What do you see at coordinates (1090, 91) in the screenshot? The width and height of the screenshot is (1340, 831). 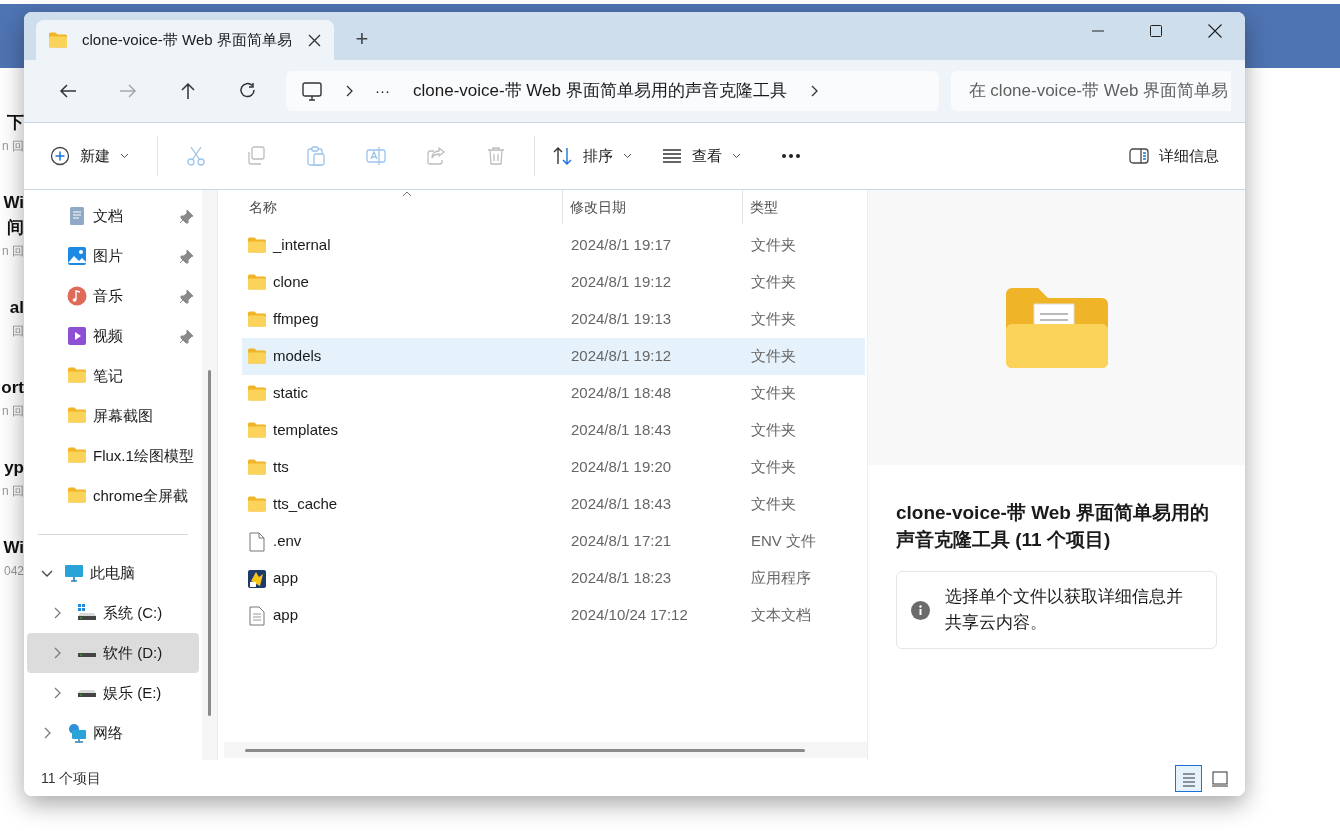 I see `search-field: 在 clone-voice-带 Web 界面简单易` at bounding box center [1090, 91].